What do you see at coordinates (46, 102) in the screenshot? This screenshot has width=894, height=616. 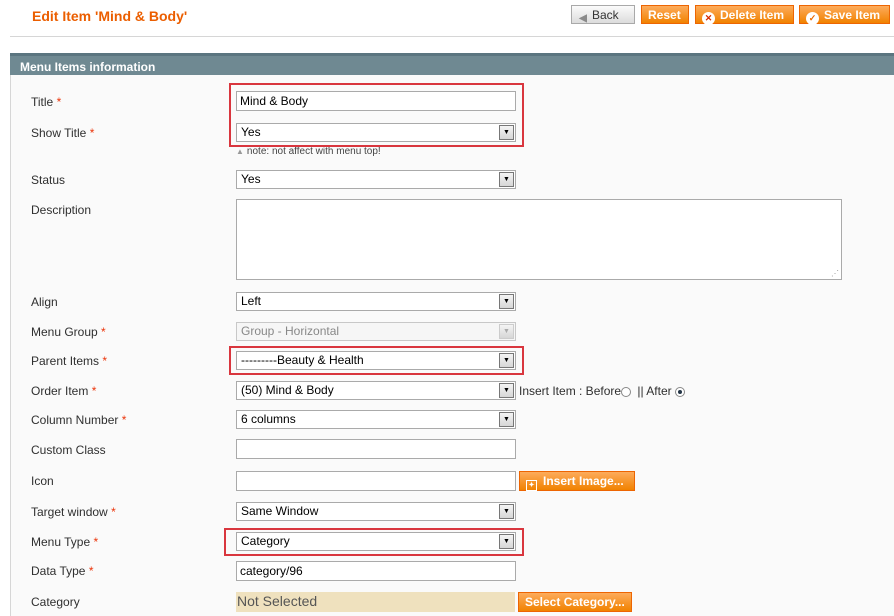 I see `title-label: Title *` at bounding box center [46, 102].